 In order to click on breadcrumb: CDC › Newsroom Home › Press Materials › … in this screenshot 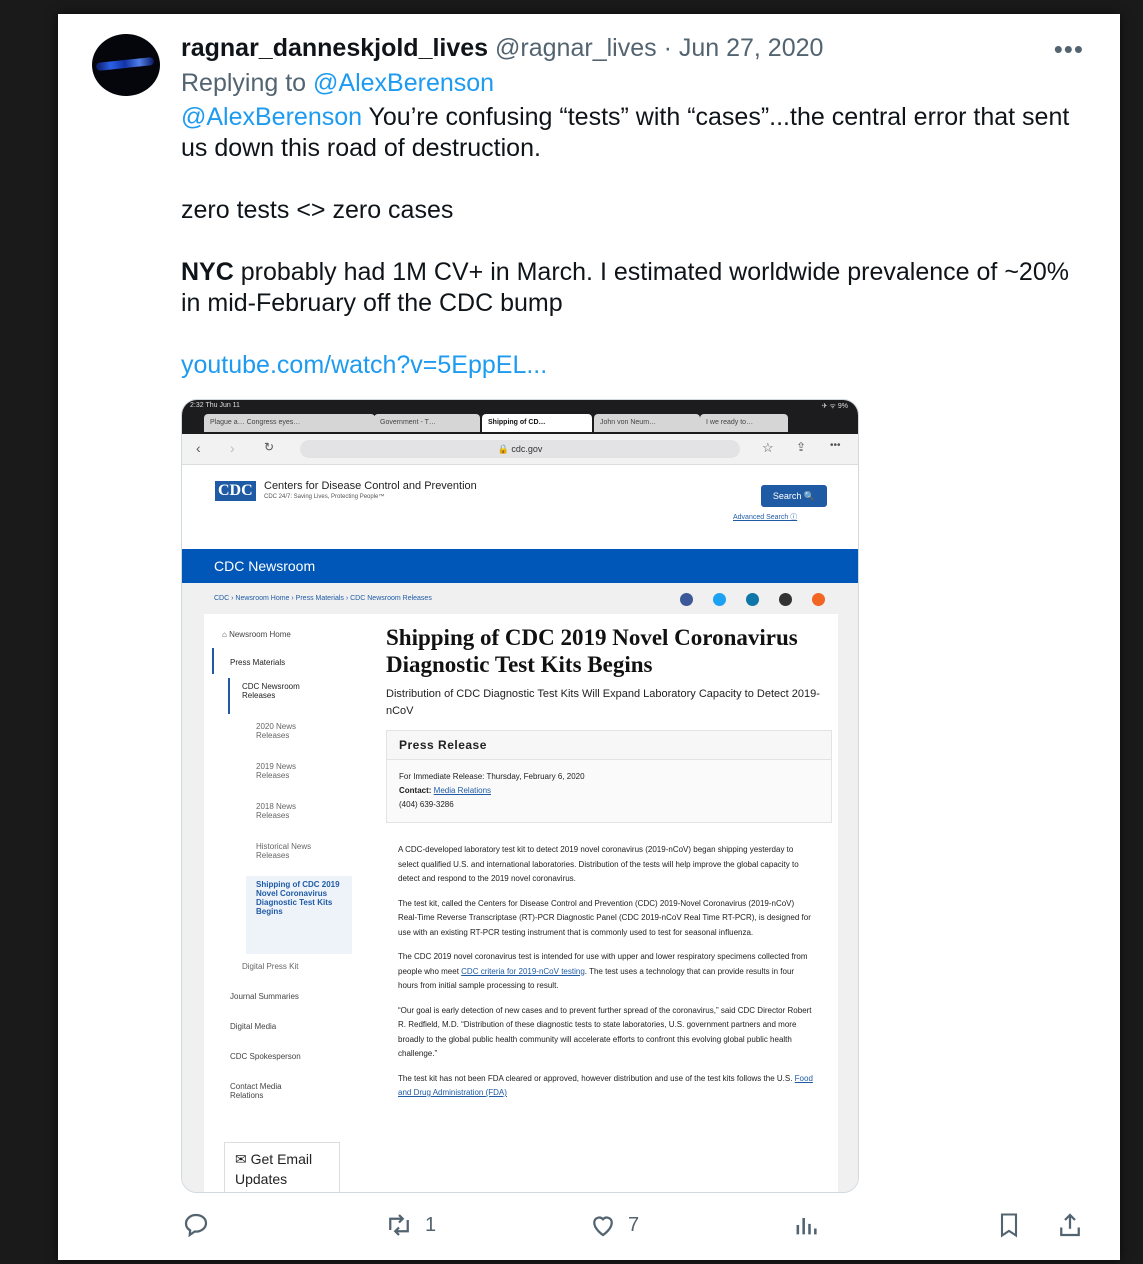, I will do `click(520, 599)`.